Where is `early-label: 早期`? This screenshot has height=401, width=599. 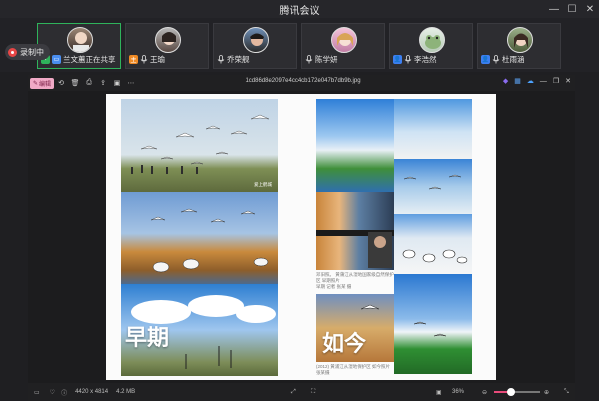 early-label: 早期 is located at coordinates (147, 338).